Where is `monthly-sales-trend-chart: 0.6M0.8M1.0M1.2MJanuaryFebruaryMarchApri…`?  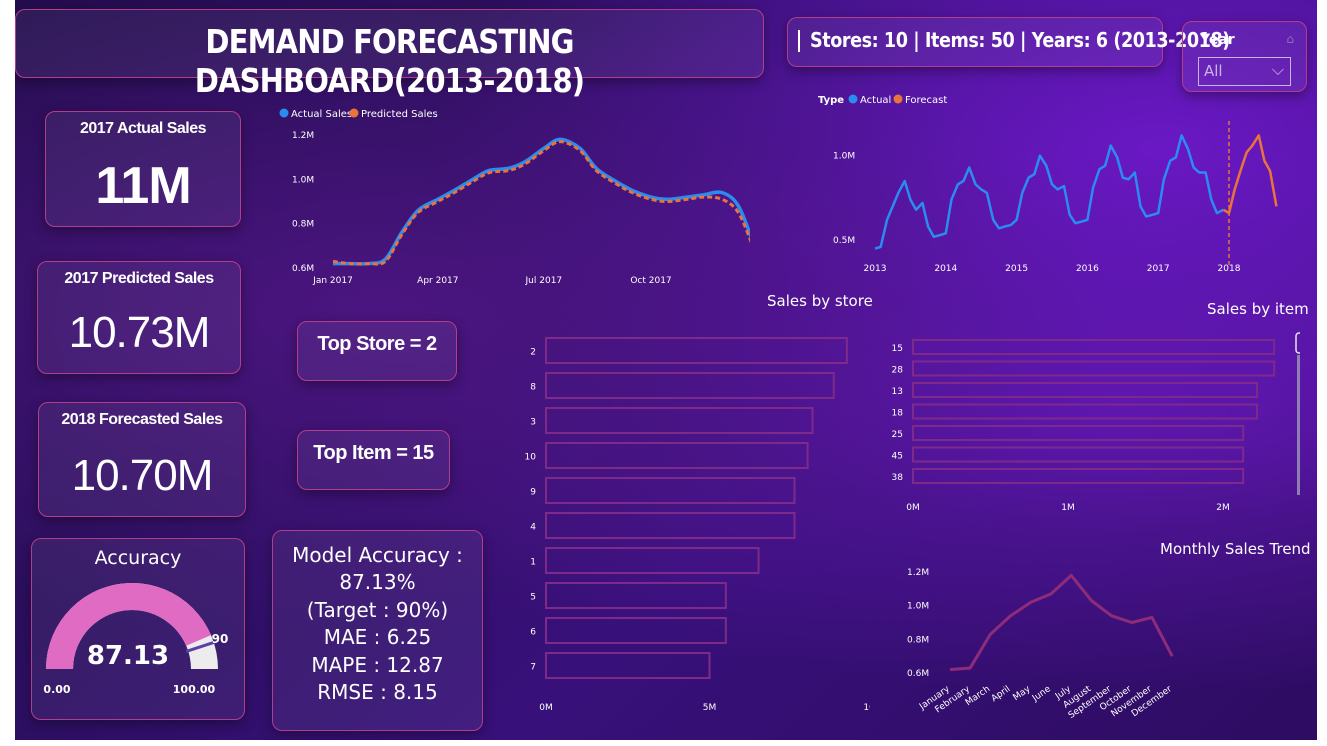
monthly-sales-trend-chart: 0.6M0.8M1.0M1.2MJanuaryFebruaryMarchApri… is located at coordinates (1040, 644).